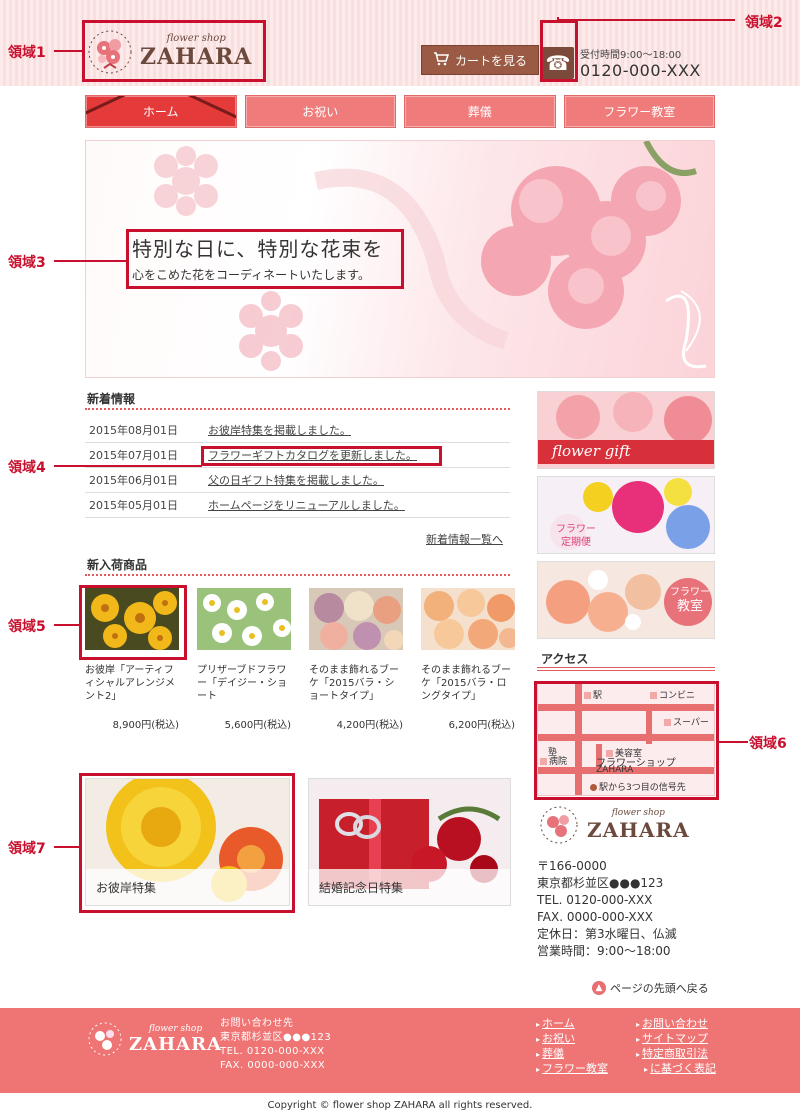 The width and height of the screenshot is (800, 1117). Describe the element at coordinates (689, 606) in the screenshot. I see `class-label-line2: 教室` at that location.